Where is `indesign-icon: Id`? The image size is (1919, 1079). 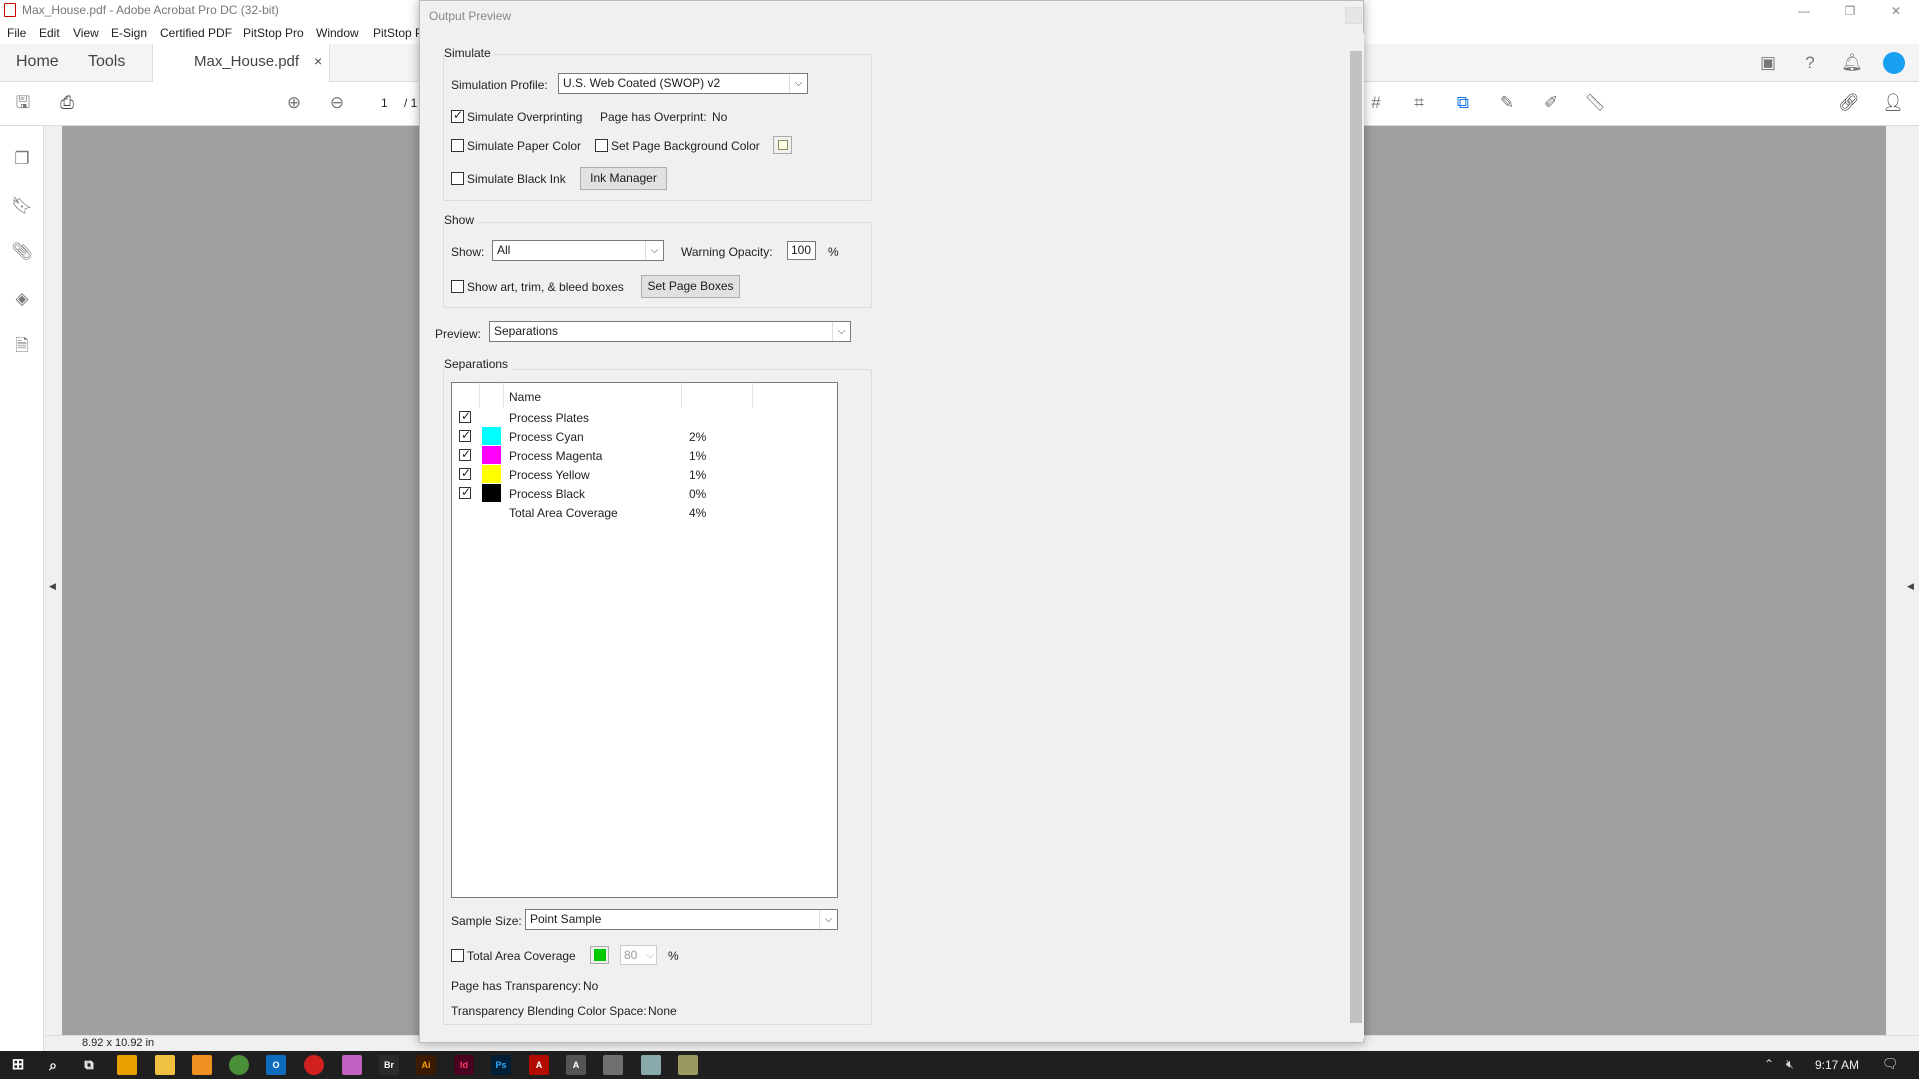
indesign-icon: Id is located at coordinates (464, 1065).